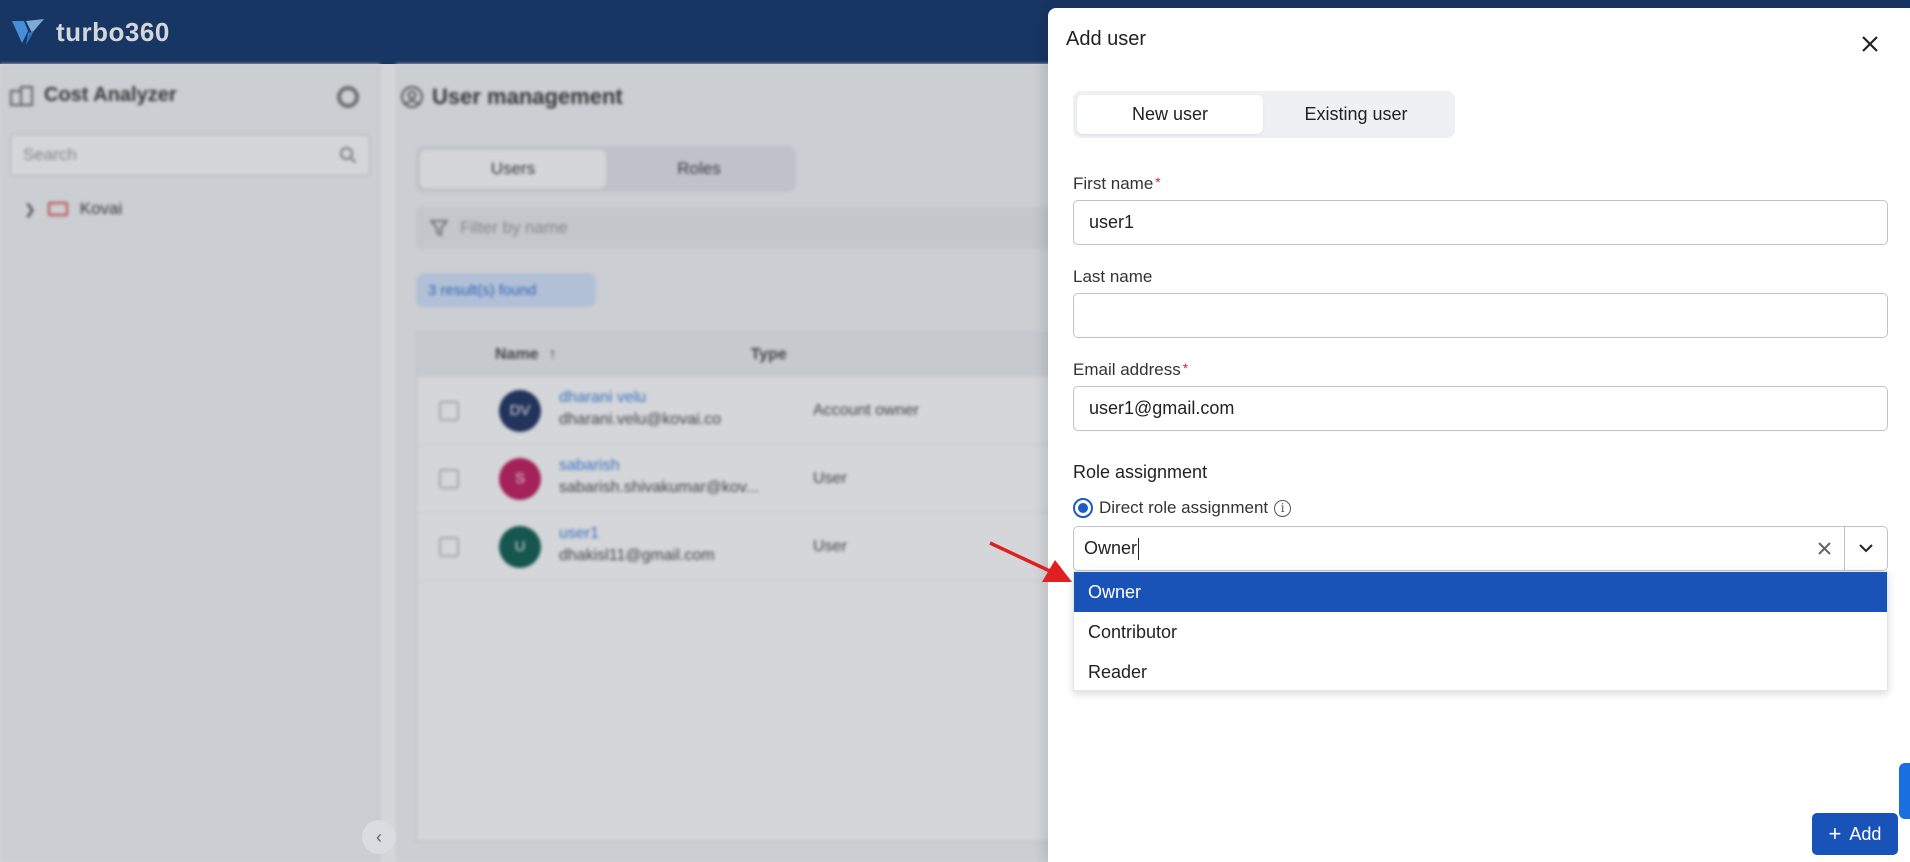 The height and width of the screenshot is (862, 1910). What do you see at coordinates (1480, 315) in the screenshot?
I see `last-name-field` at bounding box center [1480, 315].